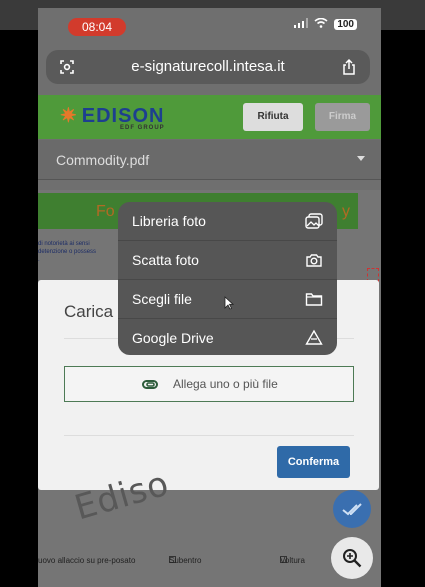  Describe the element at coordinates (313, 462) in the screenshot. I see `confirm-button: Conferma` at that location.